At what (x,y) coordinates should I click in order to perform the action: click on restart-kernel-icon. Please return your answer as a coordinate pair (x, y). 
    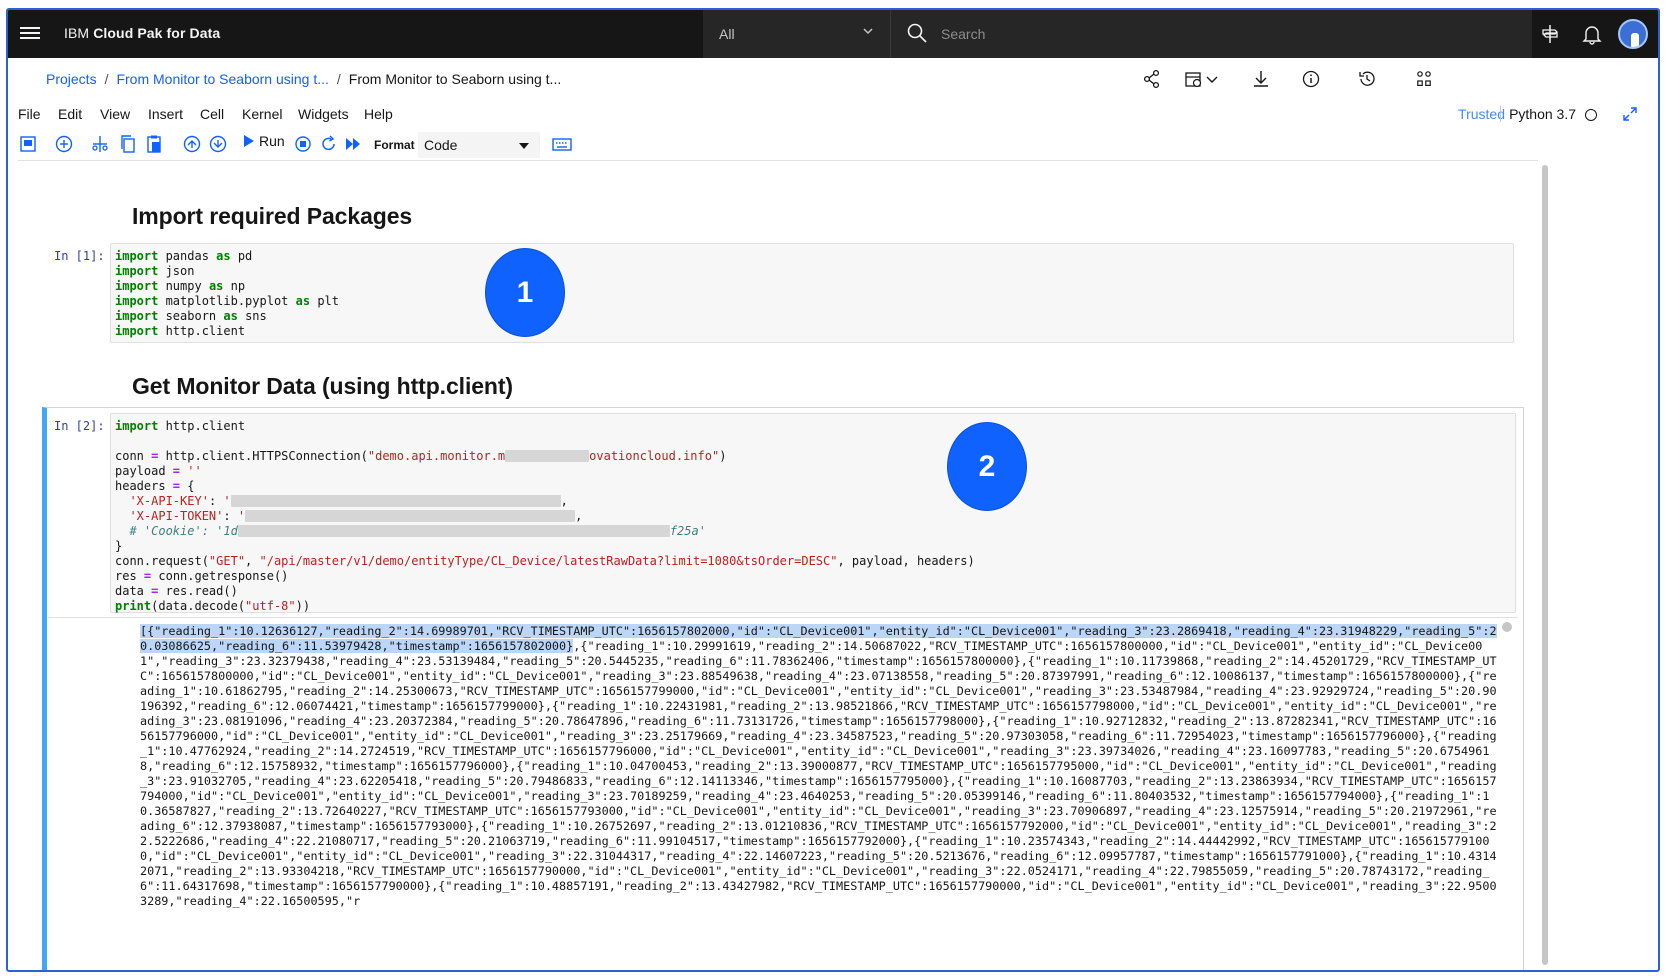
    Looking at the image, I should click on (329, 144).